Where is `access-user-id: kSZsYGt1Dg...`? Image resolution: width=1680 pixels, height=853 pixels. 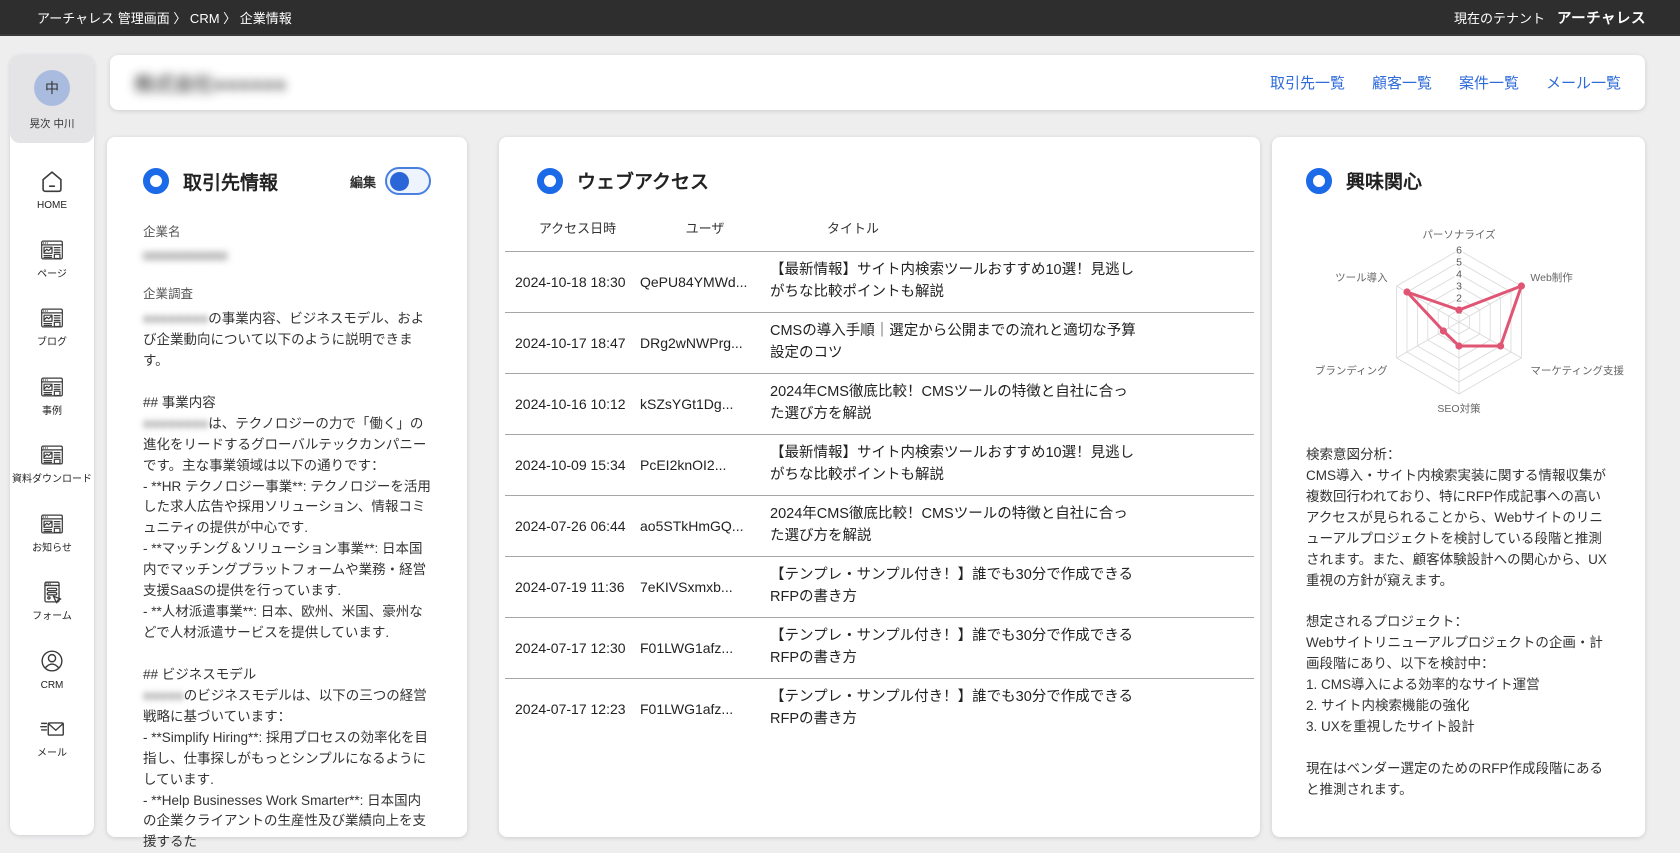 access-user-id: kSZsYGt1Dg... is located at coordinates (687, 404).